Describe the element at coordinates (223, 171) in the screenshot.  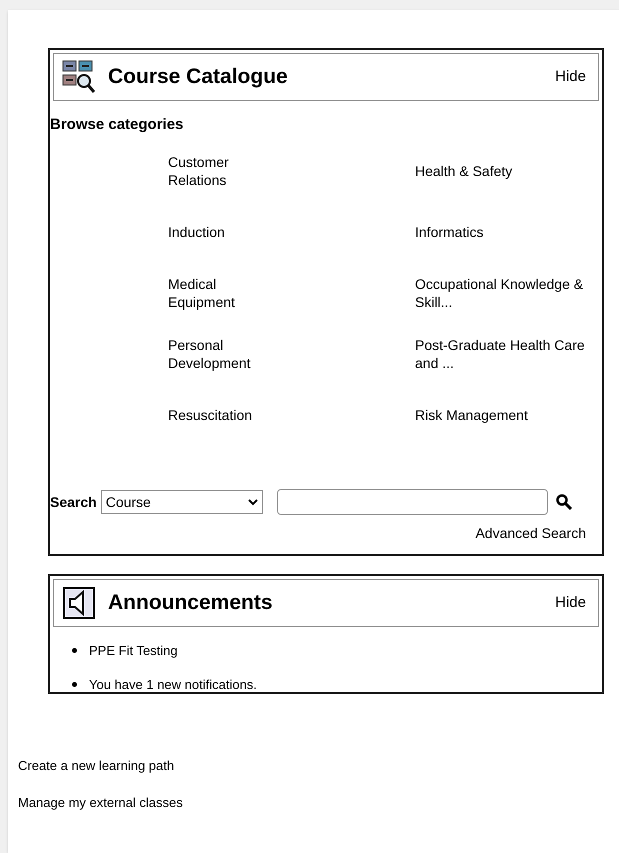
I see `category-link: Customer Relations` at that location.